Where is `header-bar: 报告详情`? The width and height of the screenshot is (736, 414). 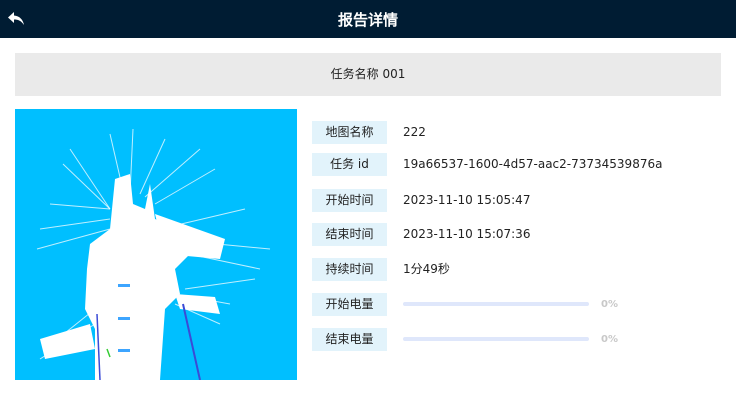
header-bar: 报告详情 is located at coordinates (368, 19).